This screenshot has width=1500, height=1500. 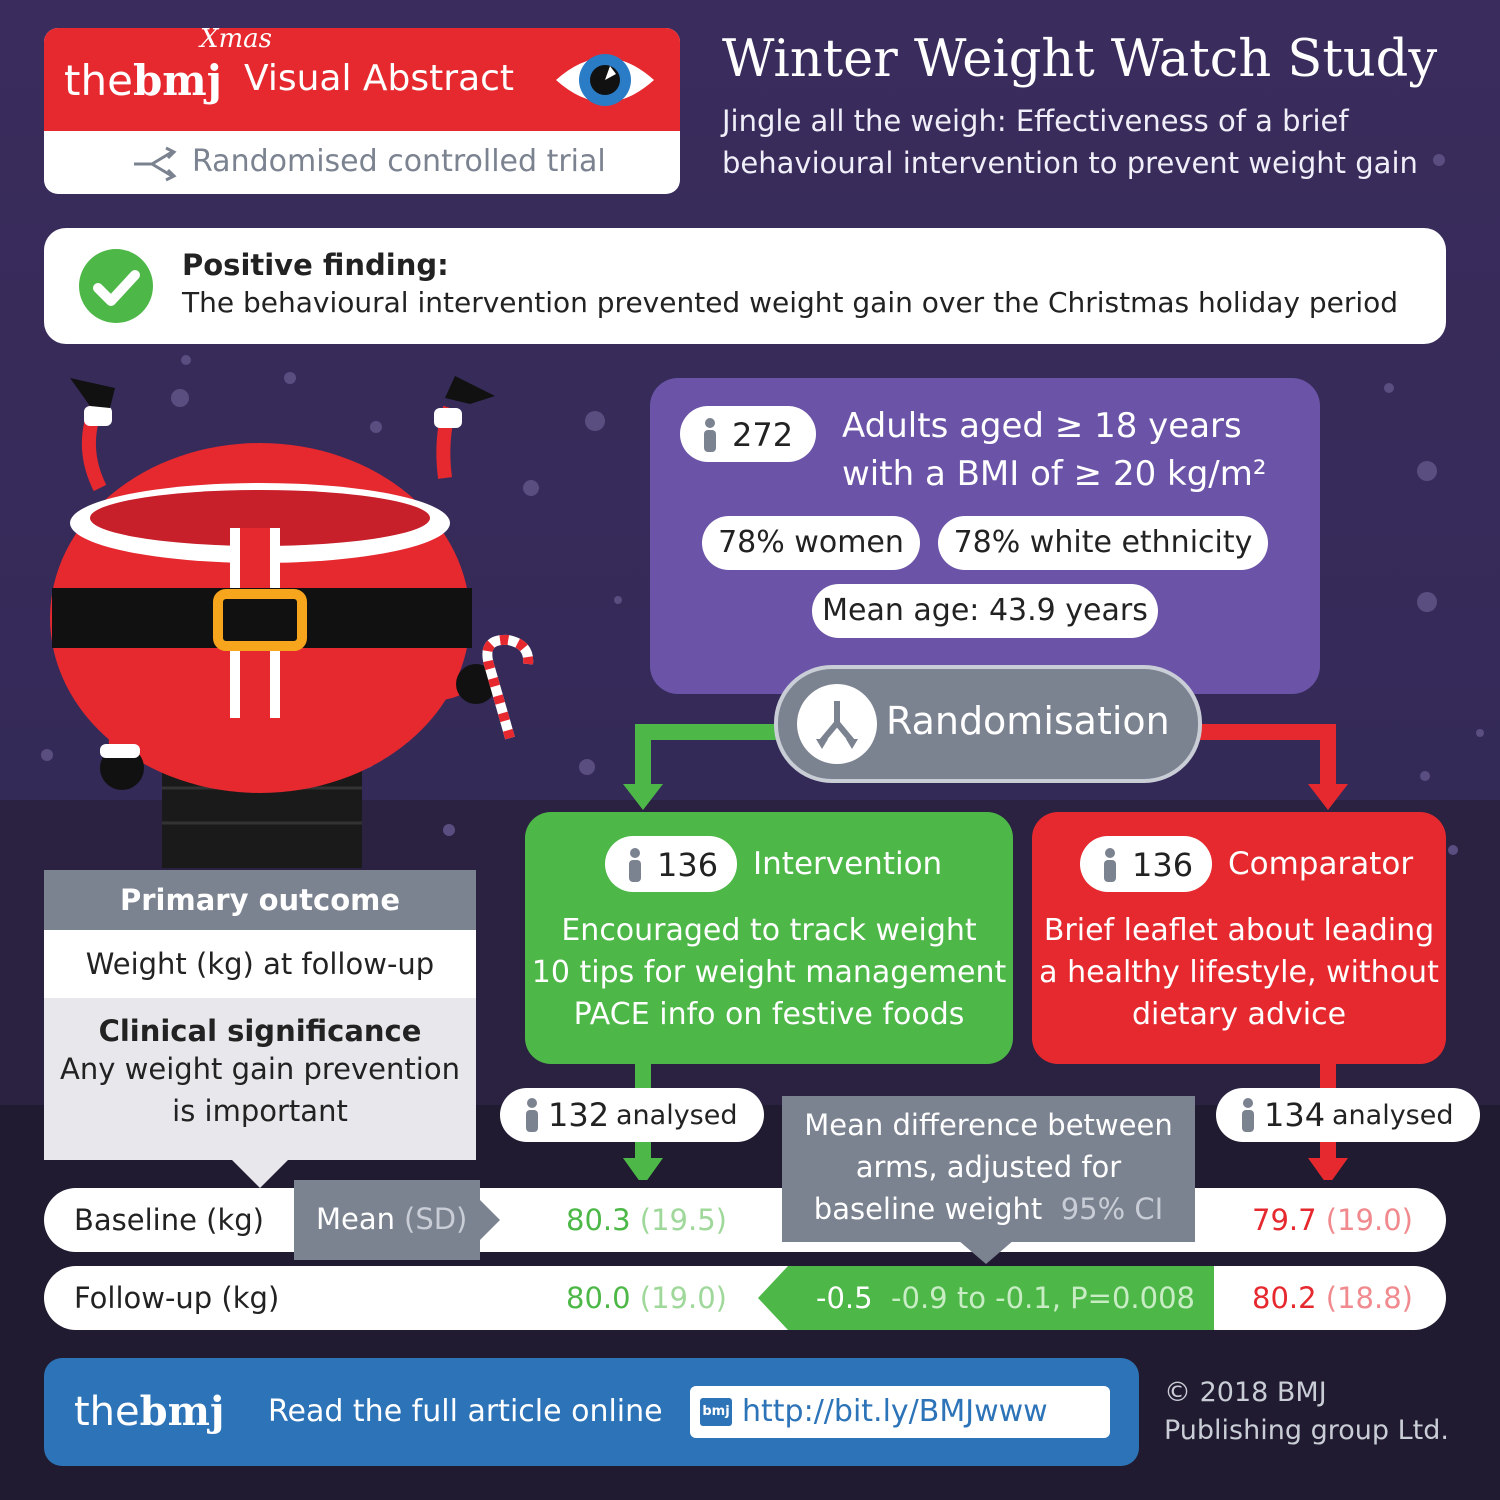 I want to click on intervention-line-2: 10 tips for weight management, so click(x=769, y=972).